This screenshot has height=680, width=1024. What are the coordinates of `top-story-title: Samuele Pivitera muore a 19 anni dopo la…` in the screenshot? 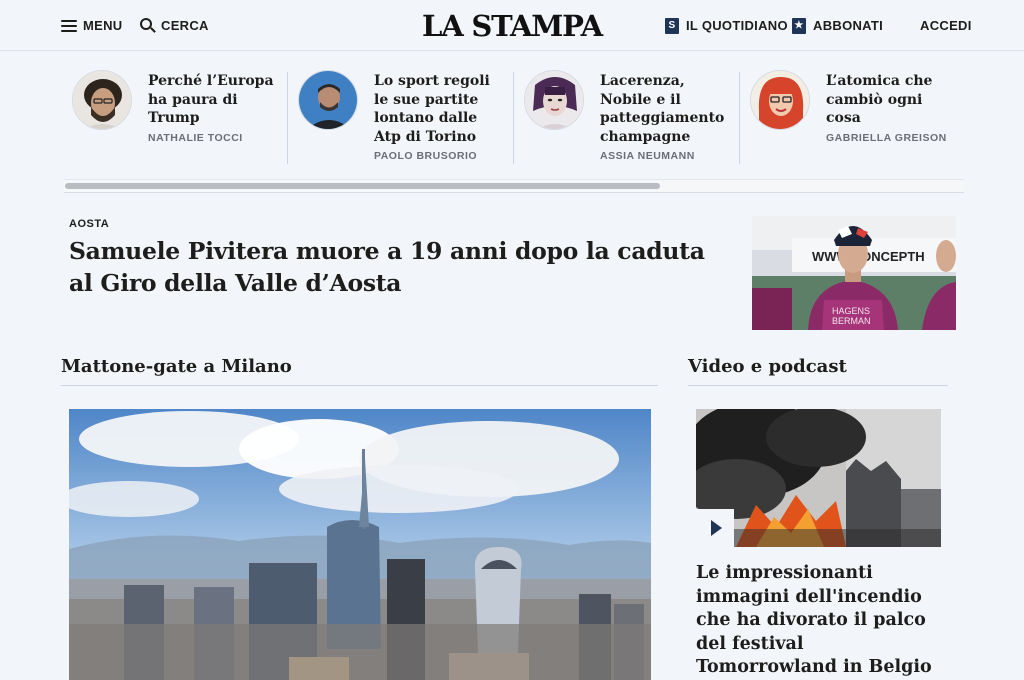 It's located at (399, 267).